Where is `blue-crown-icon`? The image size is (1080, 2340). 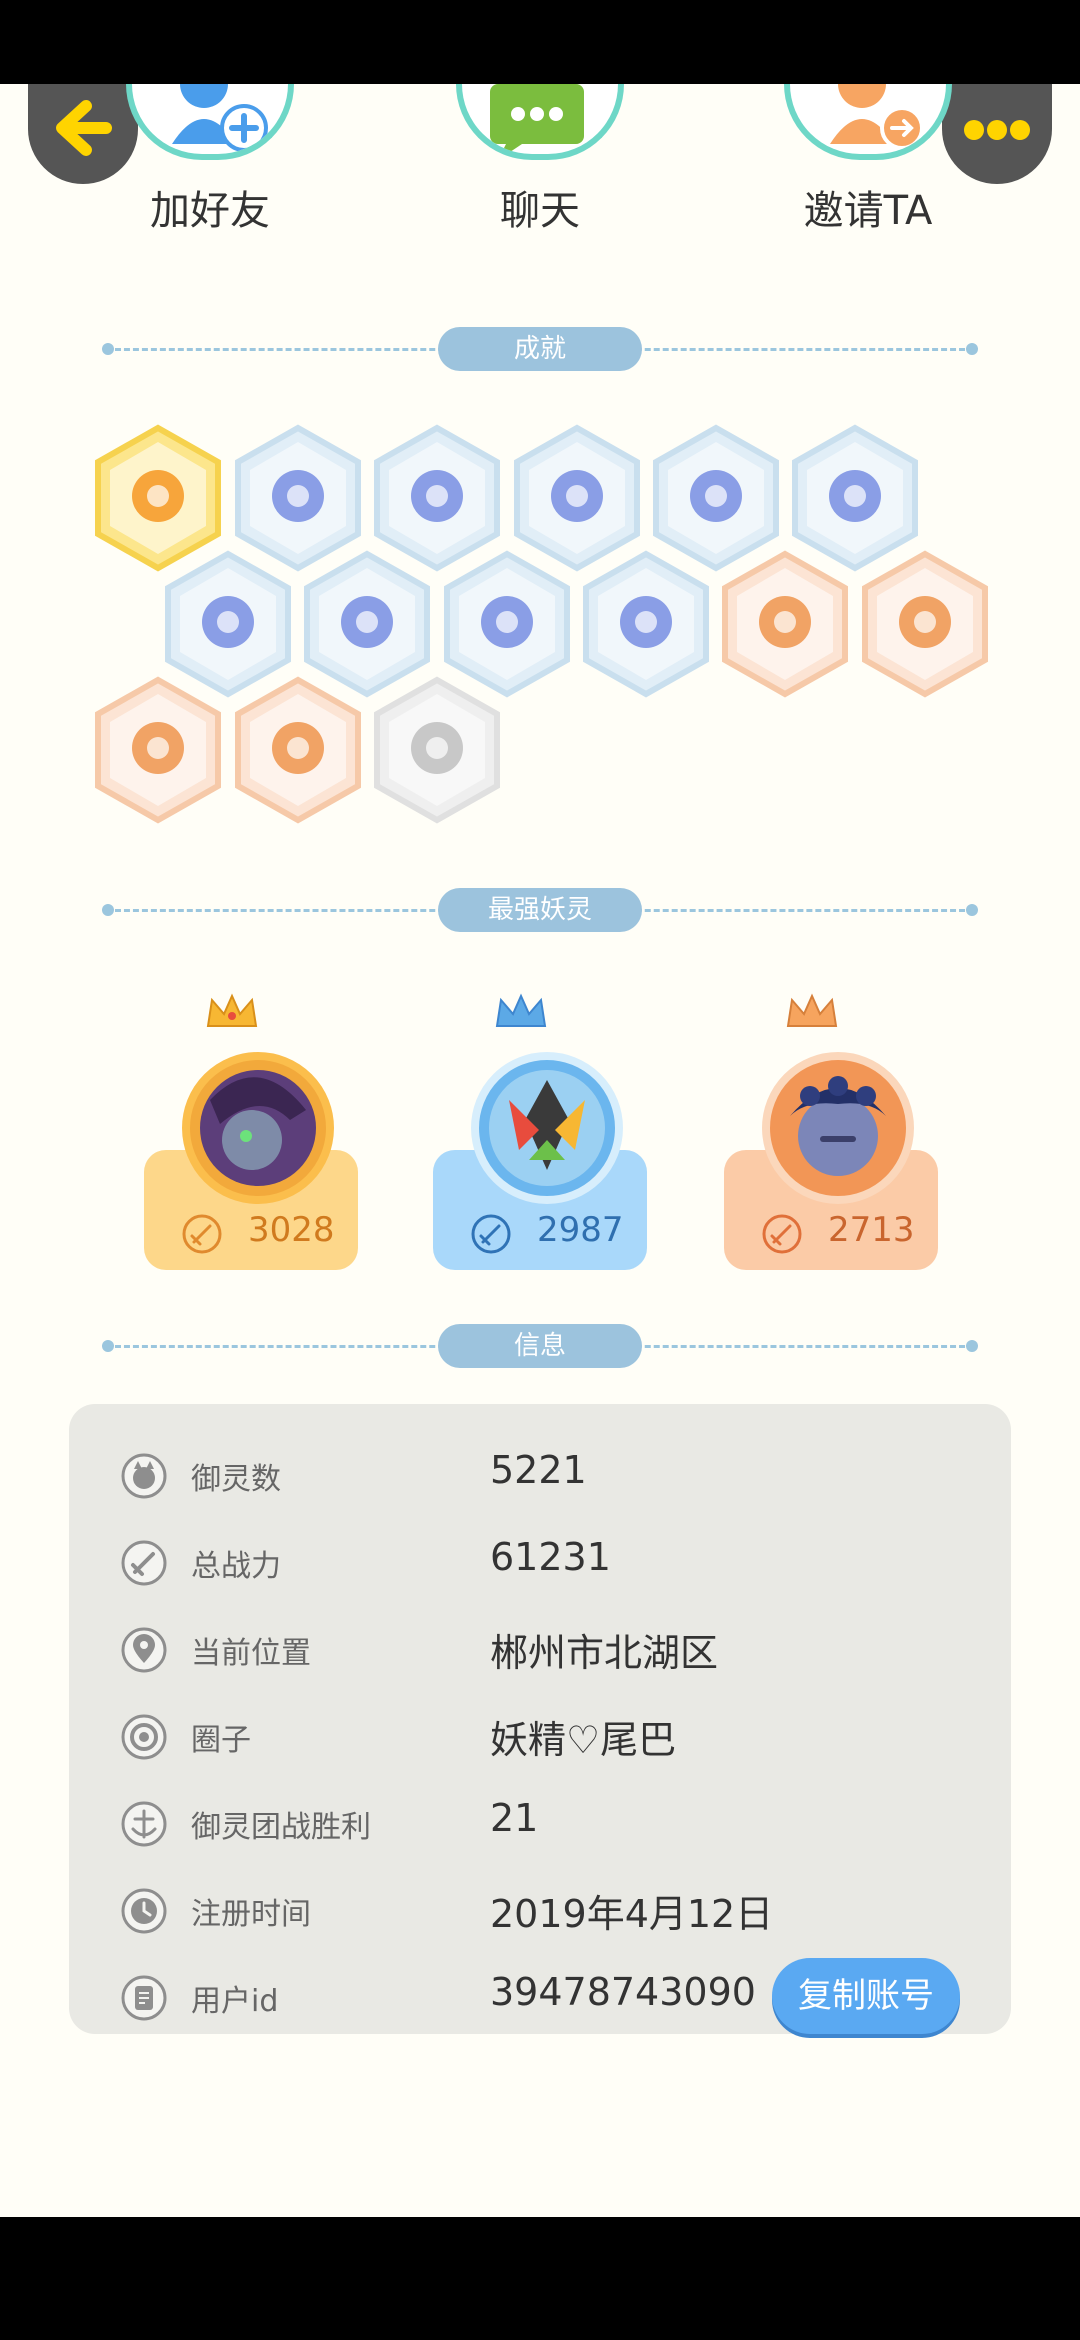 blue-crown-icon is located at coordinates (521, 1010).